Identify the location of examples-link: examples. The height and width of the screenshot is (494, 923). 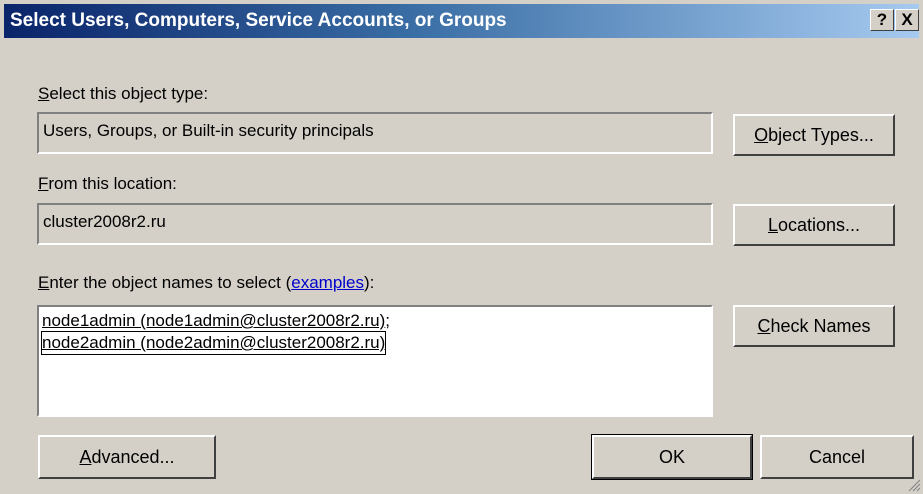
(327, 282).